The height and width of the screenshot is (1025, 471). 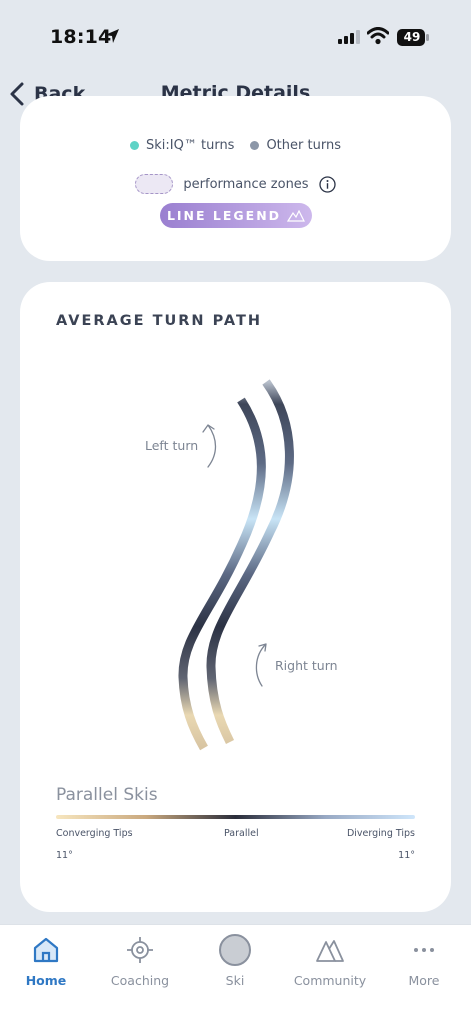 What do you see at coordinates (246, 184) in the screenshot?
I see `performance-zones-label: performance zones` at bounding box center [246, 184].